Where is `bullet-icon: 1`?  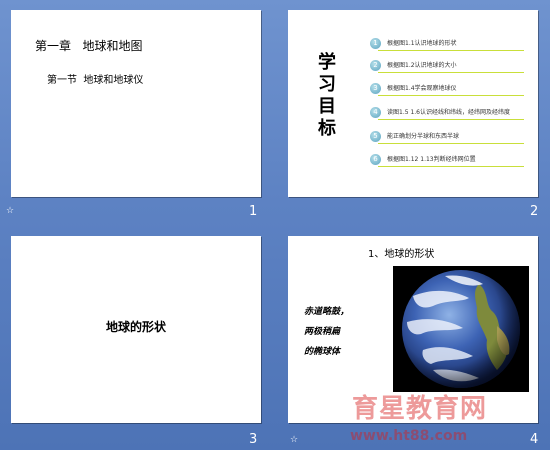
bullet-icon: 1 is located at coordinates (375, 43).